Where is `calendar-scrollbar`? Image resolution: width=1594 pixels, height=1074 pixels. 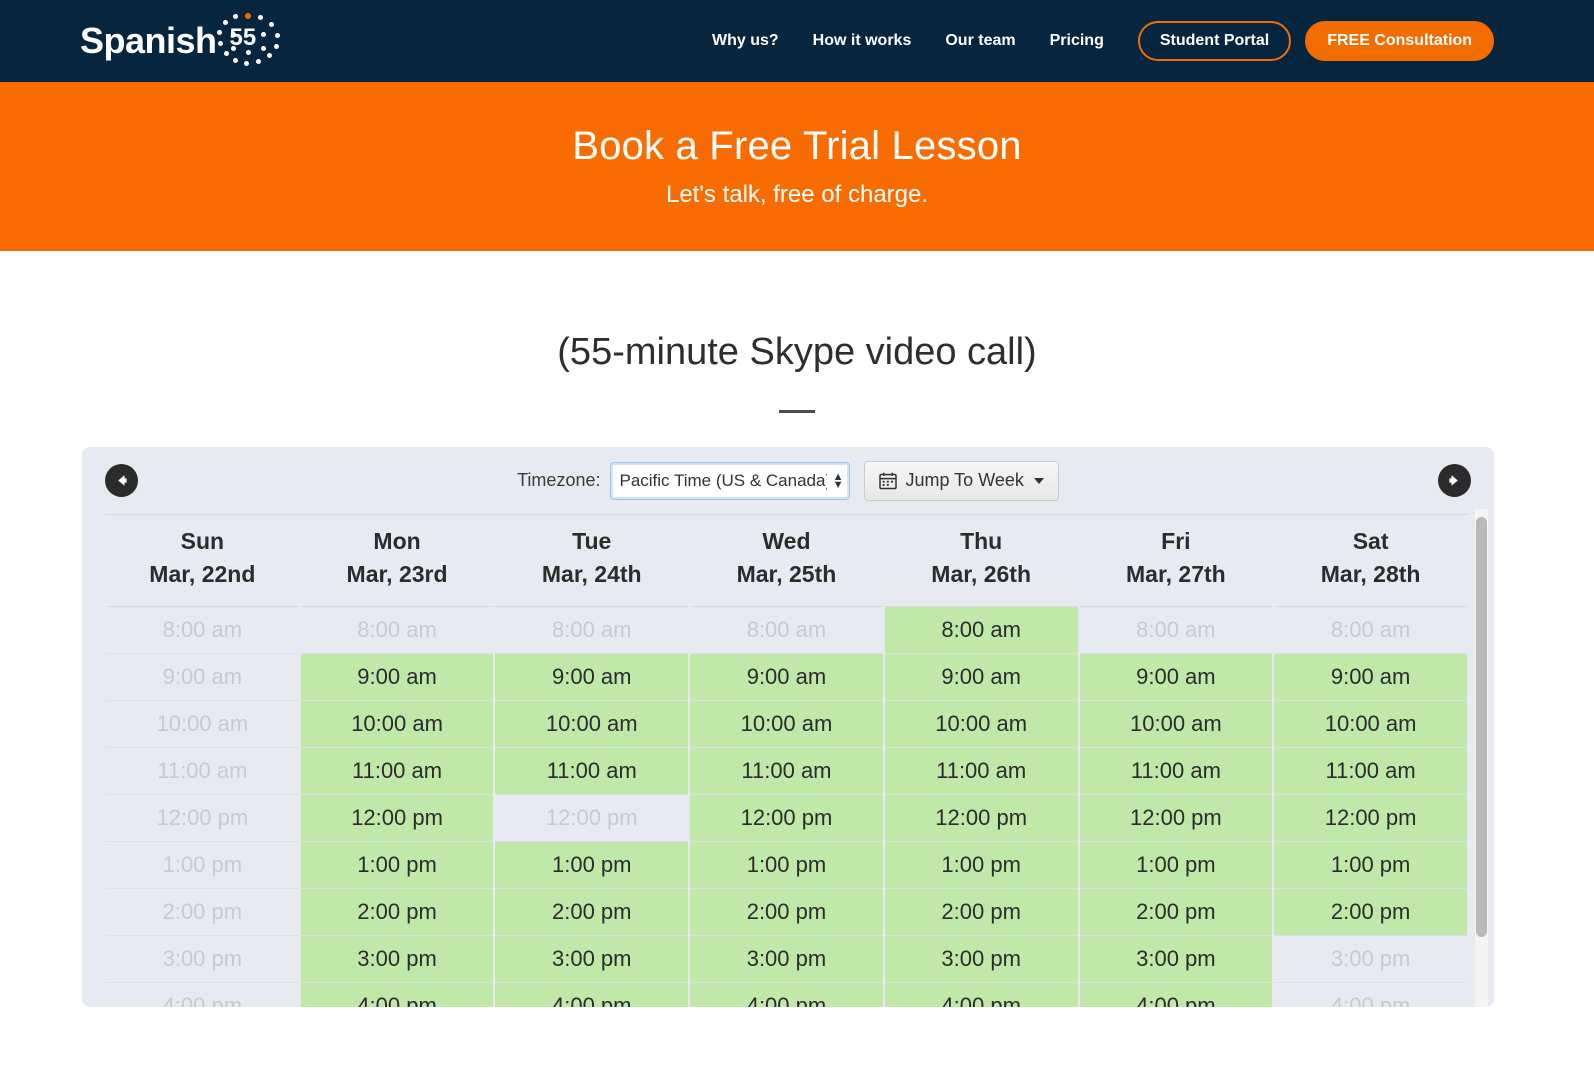 calendar-scrollbar is located at coordinates (1481, 758).